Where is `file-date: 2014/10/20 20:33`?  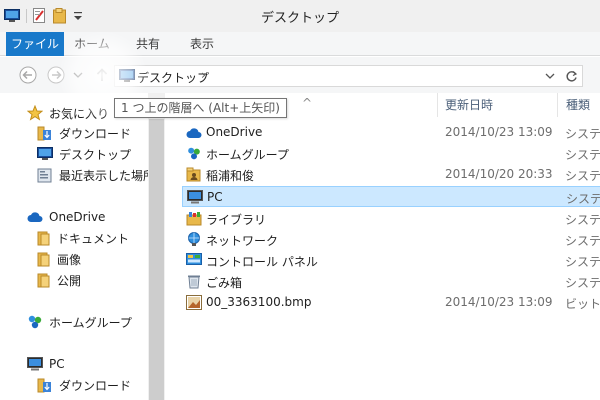 file-date: 2014/10/20 20:33 is located at coordinates (499, 174).